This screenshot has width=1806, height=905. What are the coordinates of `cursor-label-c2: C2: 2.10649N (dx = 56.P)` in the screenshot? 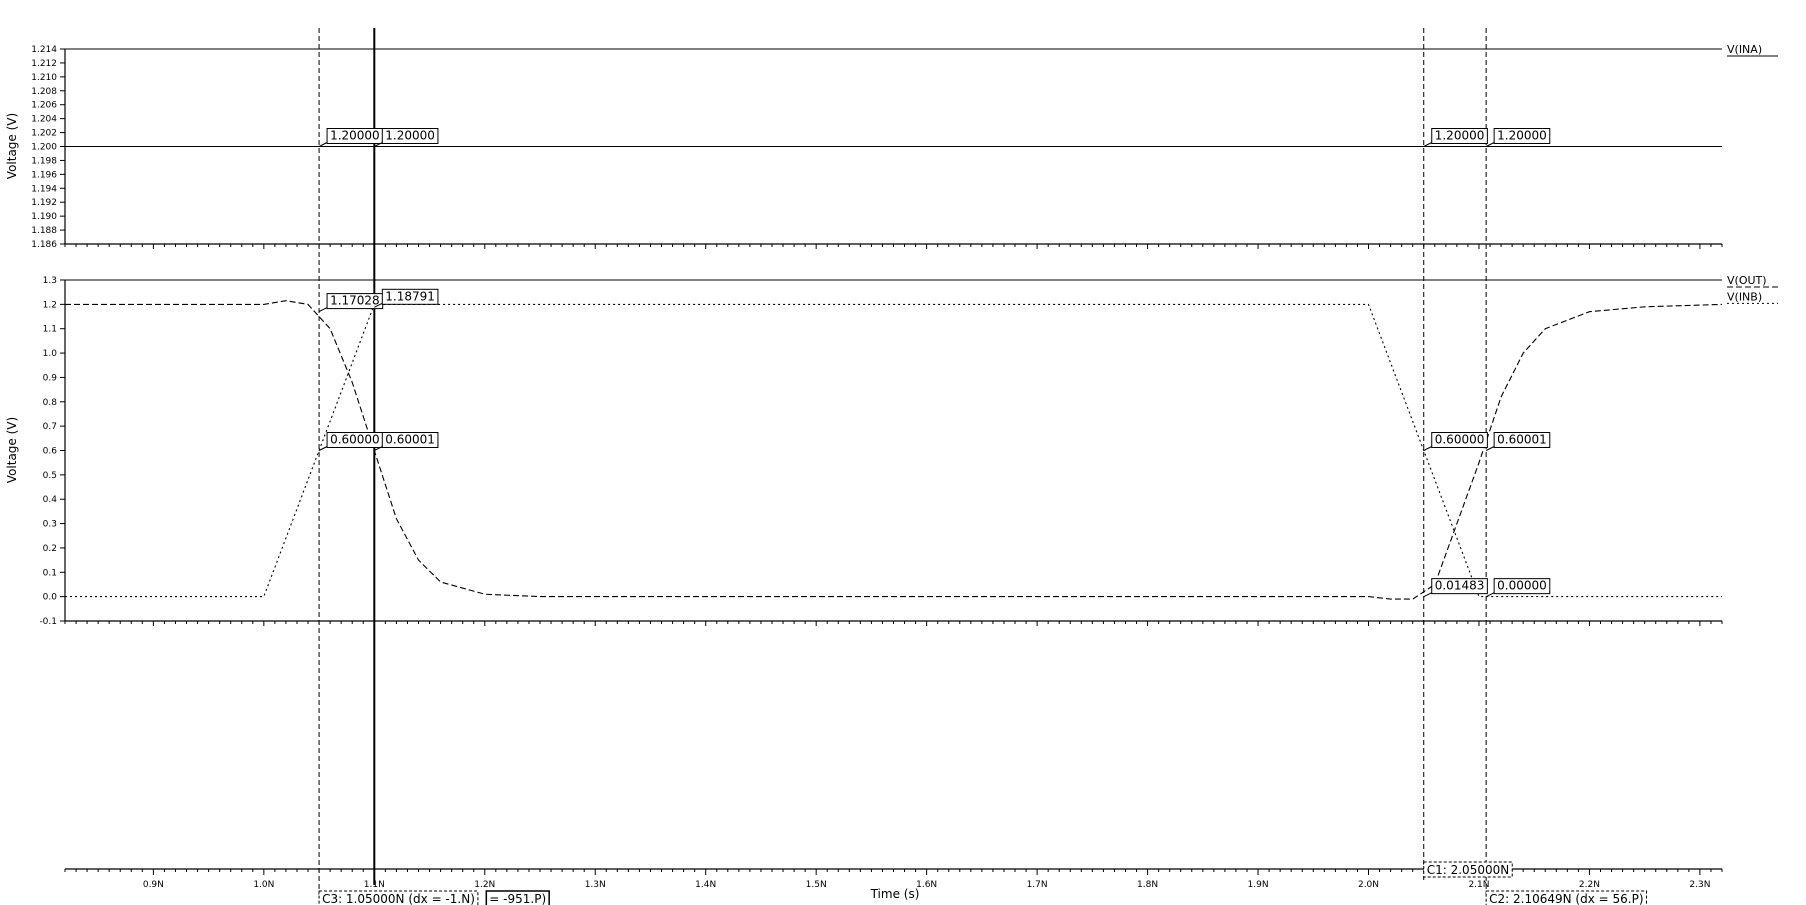 It's located at (1566, 898).